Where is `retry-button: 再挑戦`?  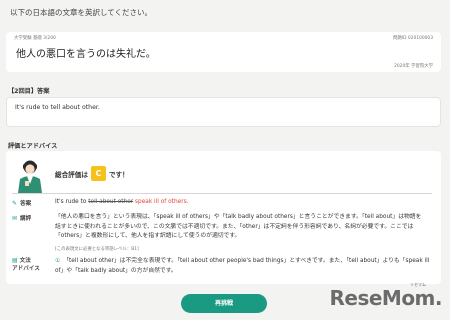 retry-button: 再挑戦 is located at coordinates (224, 303).